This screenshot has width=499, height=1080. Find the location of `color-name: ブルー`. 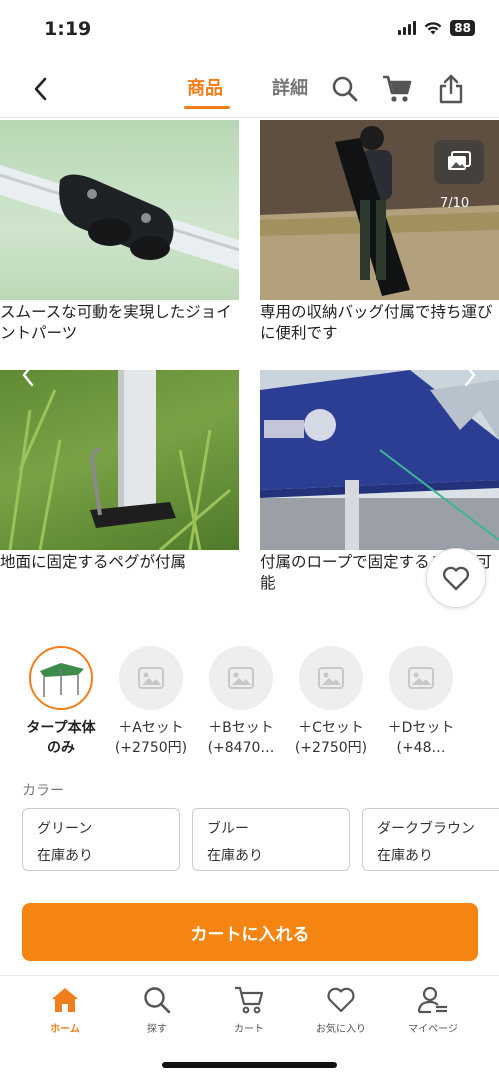

color-name: ブルー is located at coordinates (228, 829).